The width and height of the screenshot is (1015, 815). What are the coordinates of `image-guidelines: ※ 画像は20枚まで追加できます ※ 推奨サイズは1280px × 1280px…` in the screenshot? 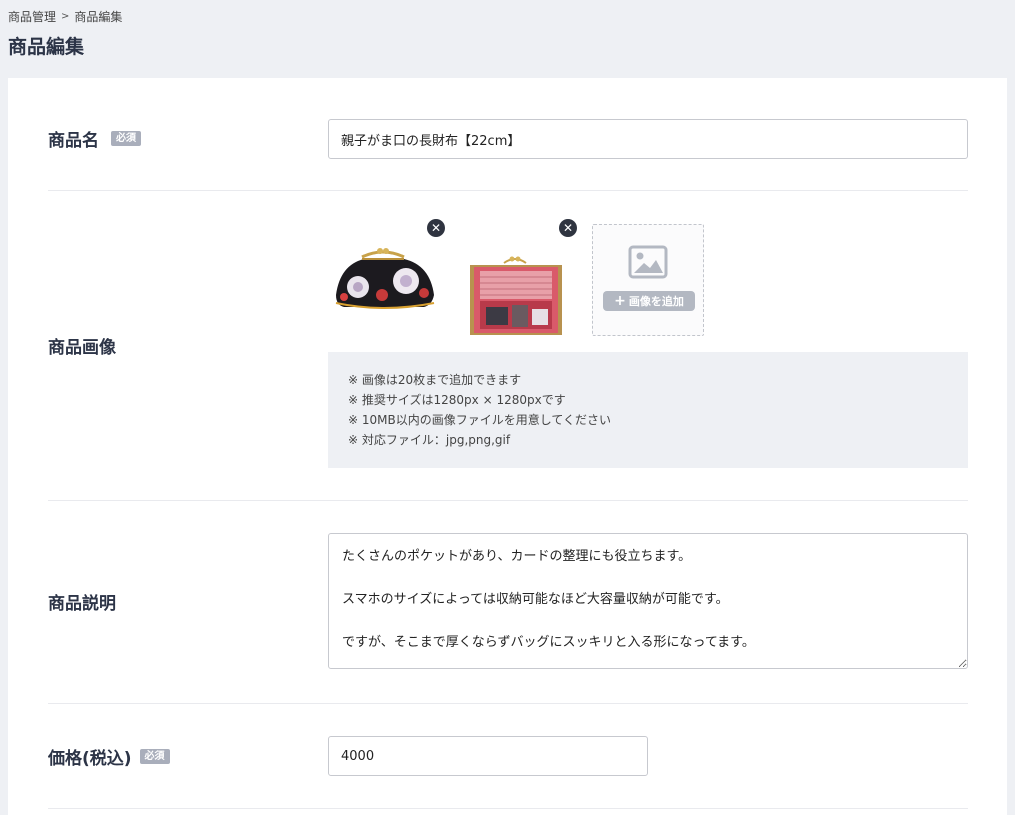 It's located at (648, 410).